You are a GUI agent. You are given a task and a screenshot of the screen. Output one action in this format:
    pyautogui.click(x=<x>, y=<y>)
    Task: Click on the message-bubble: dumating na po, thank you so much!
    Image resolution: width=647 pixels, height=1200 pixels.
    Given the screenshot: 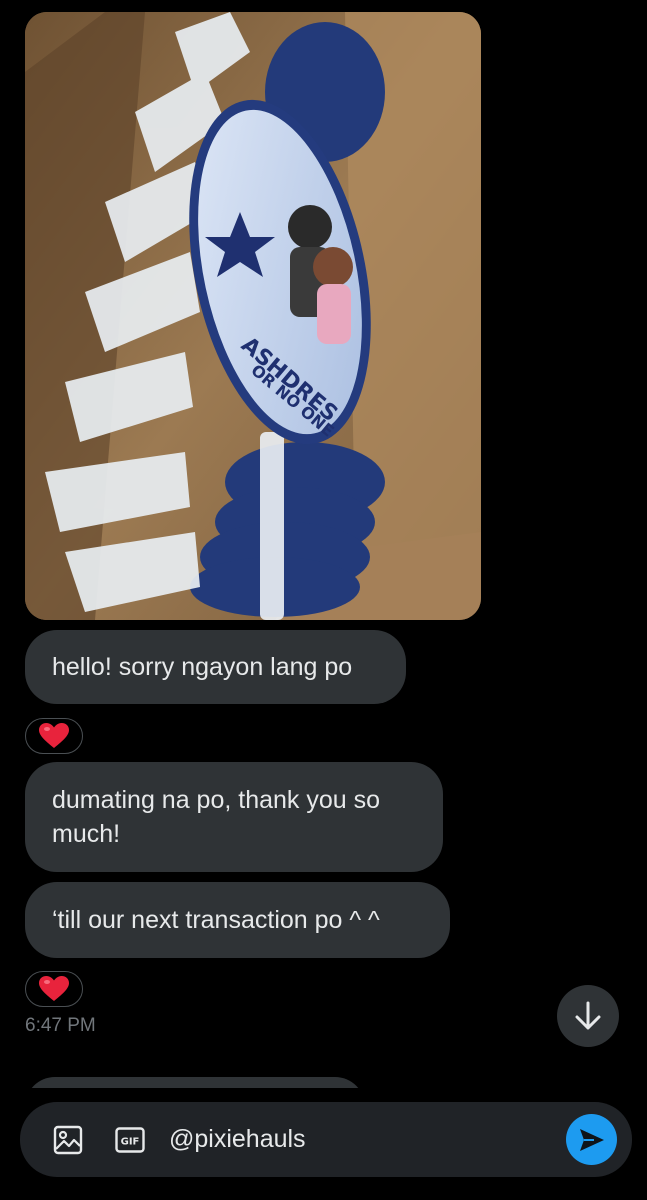 What is the action you would take?
    pyautogui.click(x=234, y=817)
    